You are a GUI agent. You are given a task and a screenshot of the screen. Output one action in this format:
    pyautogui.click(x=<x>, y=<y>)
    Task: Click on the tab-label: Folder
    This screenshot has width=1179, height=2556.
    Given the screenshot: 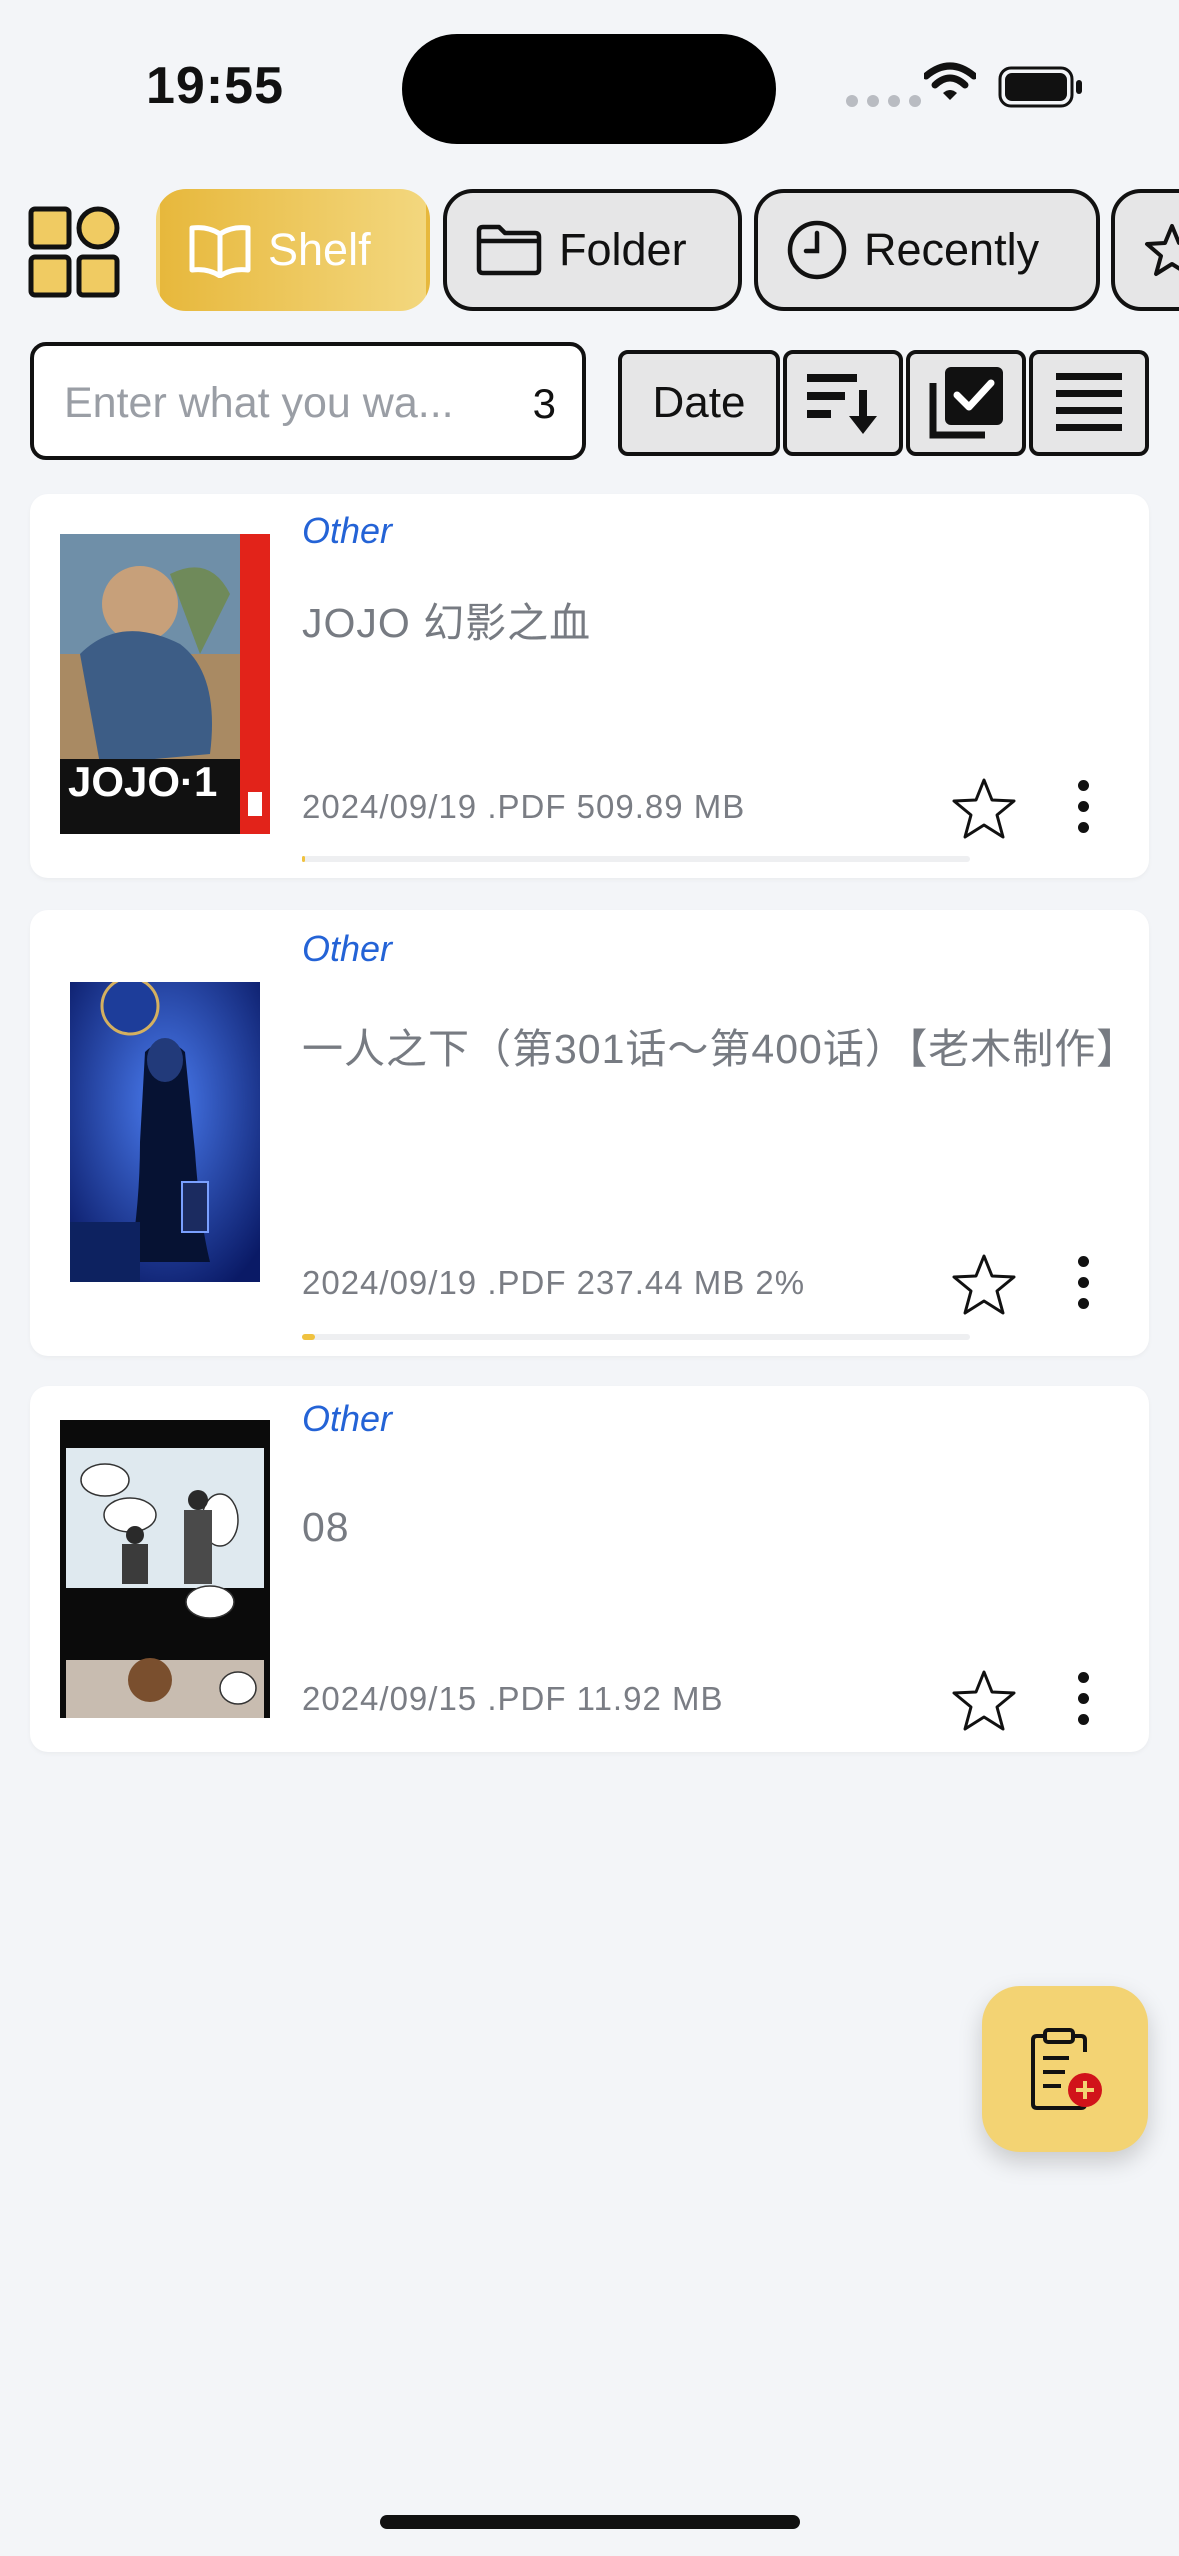 What is the action you would take?
    pyautogui.click(x=623, y=249)
    